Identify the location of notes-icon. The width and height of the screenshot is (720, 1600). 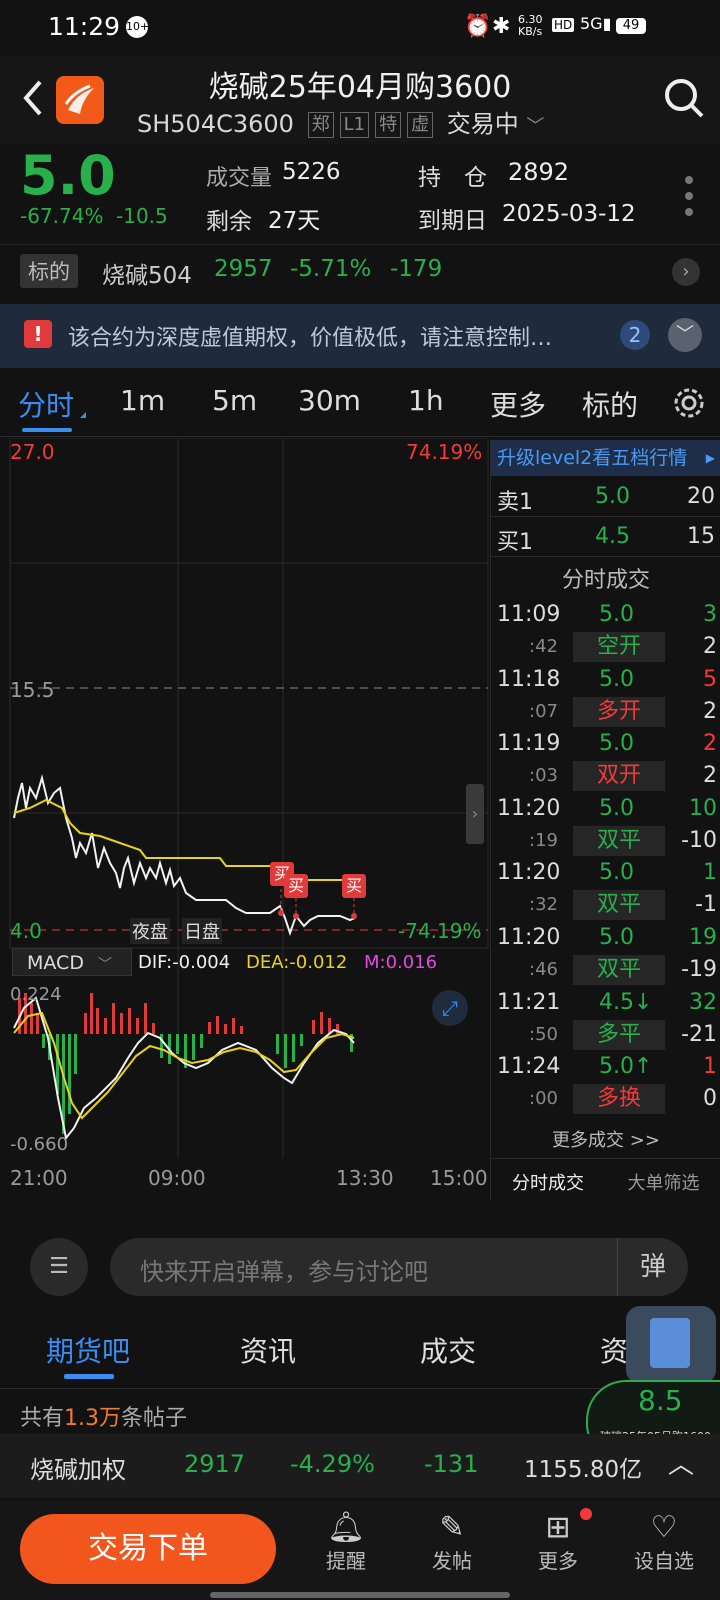
(670, 1343).